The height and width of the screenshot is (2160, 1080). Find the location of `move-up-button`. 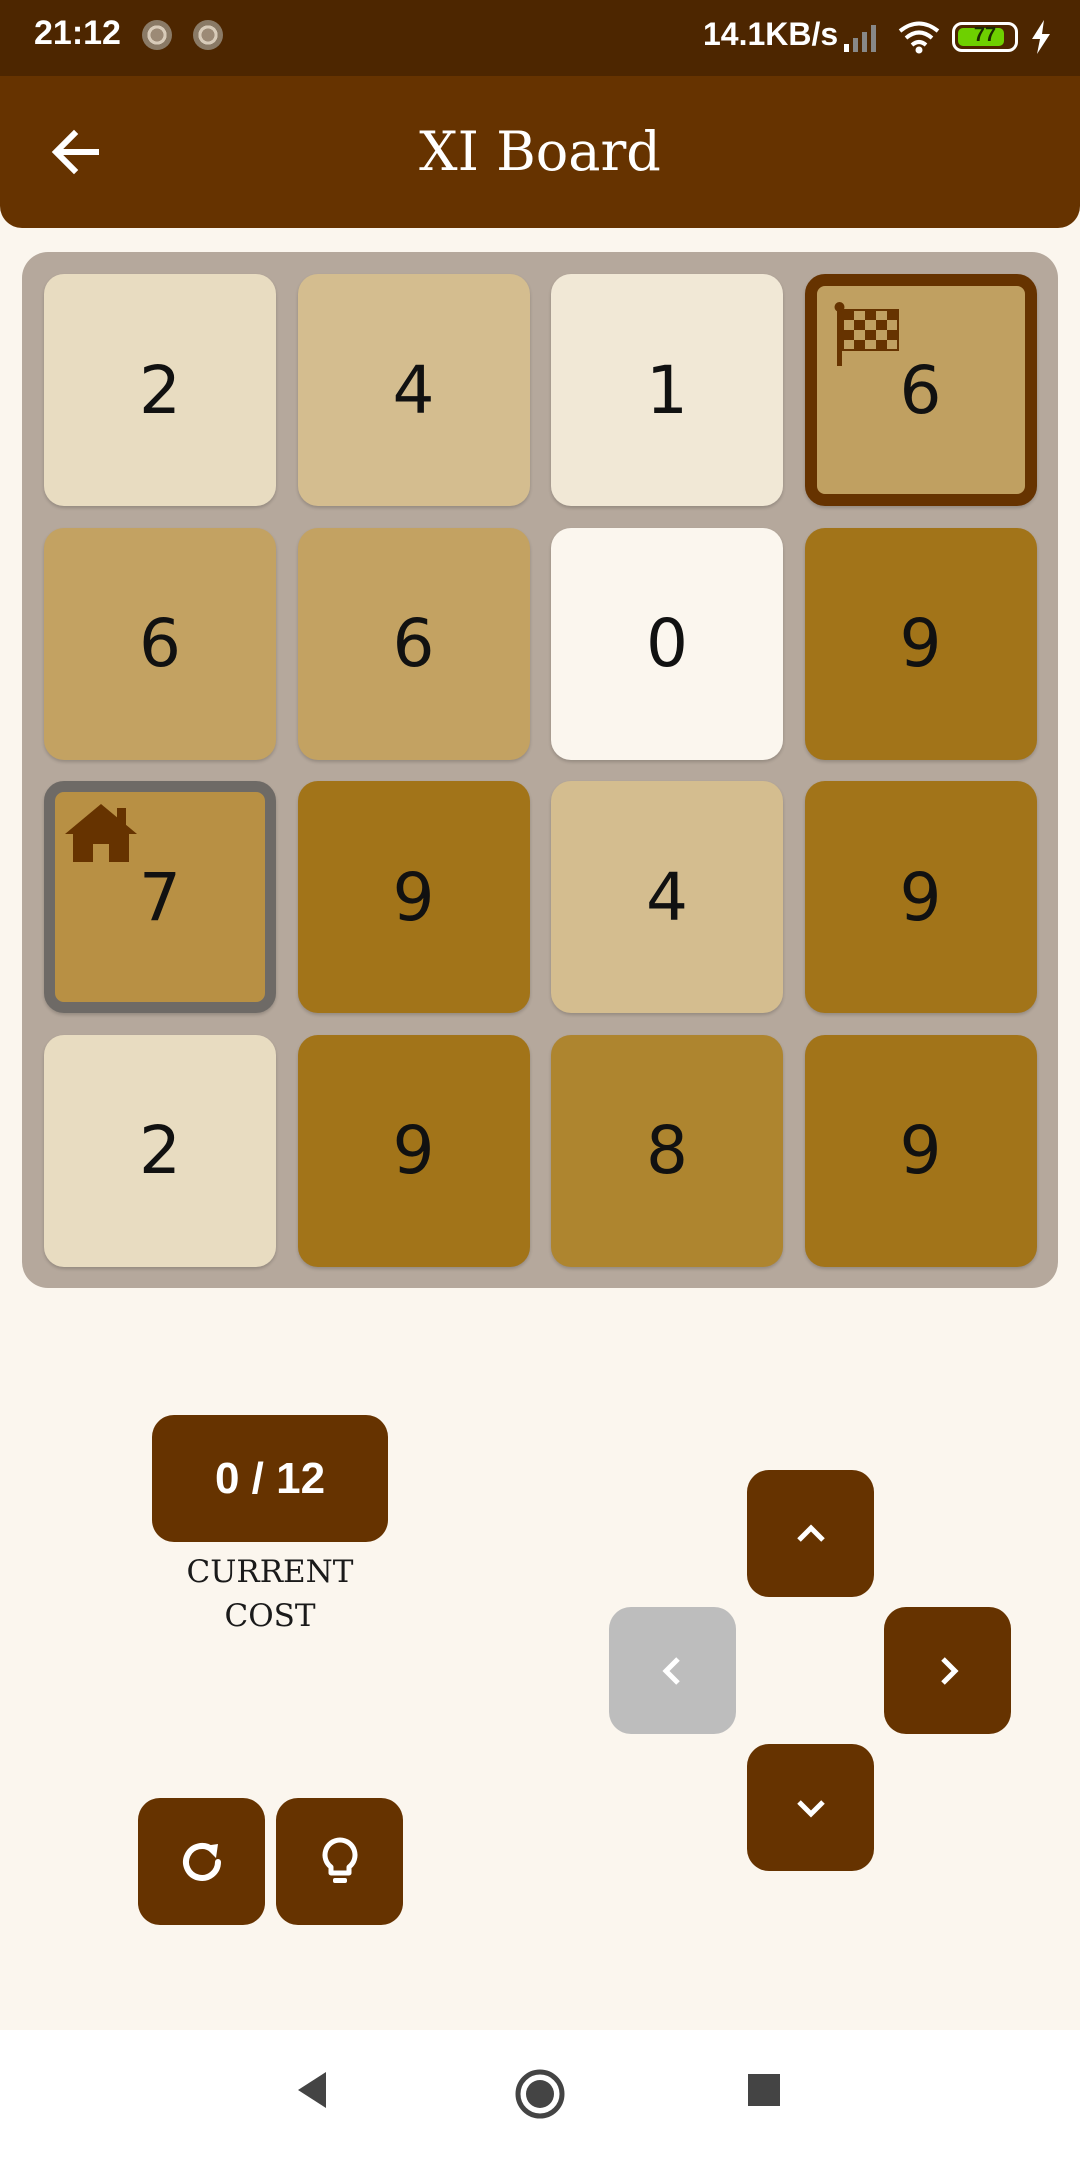

move-up-button is located at coordinates (810, 1533).